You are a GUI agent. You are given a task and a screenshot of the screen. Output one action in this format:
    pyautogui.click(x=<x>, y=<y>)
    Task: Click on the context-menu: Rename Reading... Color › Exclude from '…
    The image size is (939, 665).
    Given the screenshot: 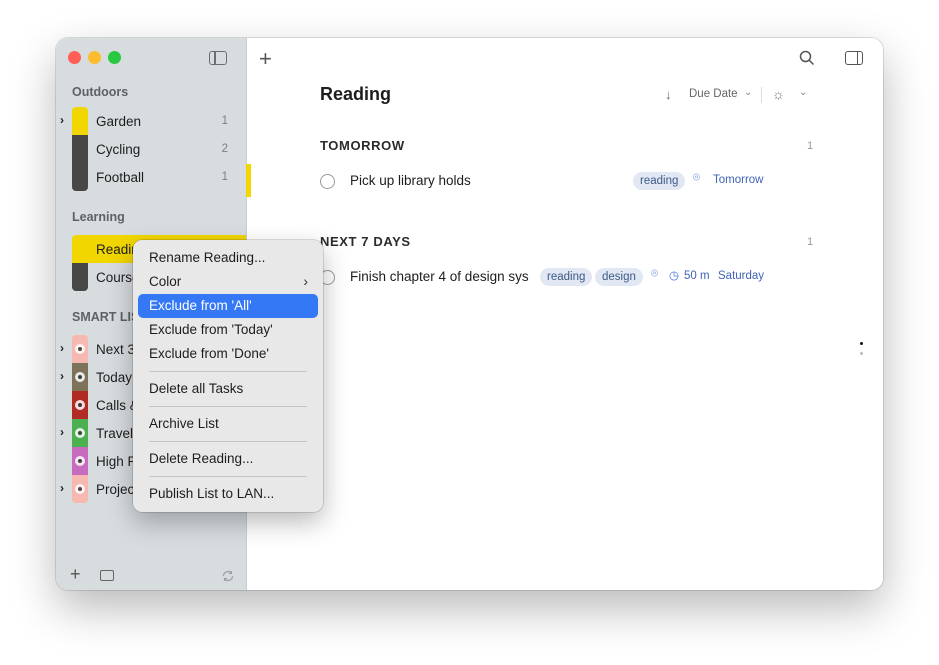 What is the action you would take?
    pyautogui.click(x=228, y=376)
    